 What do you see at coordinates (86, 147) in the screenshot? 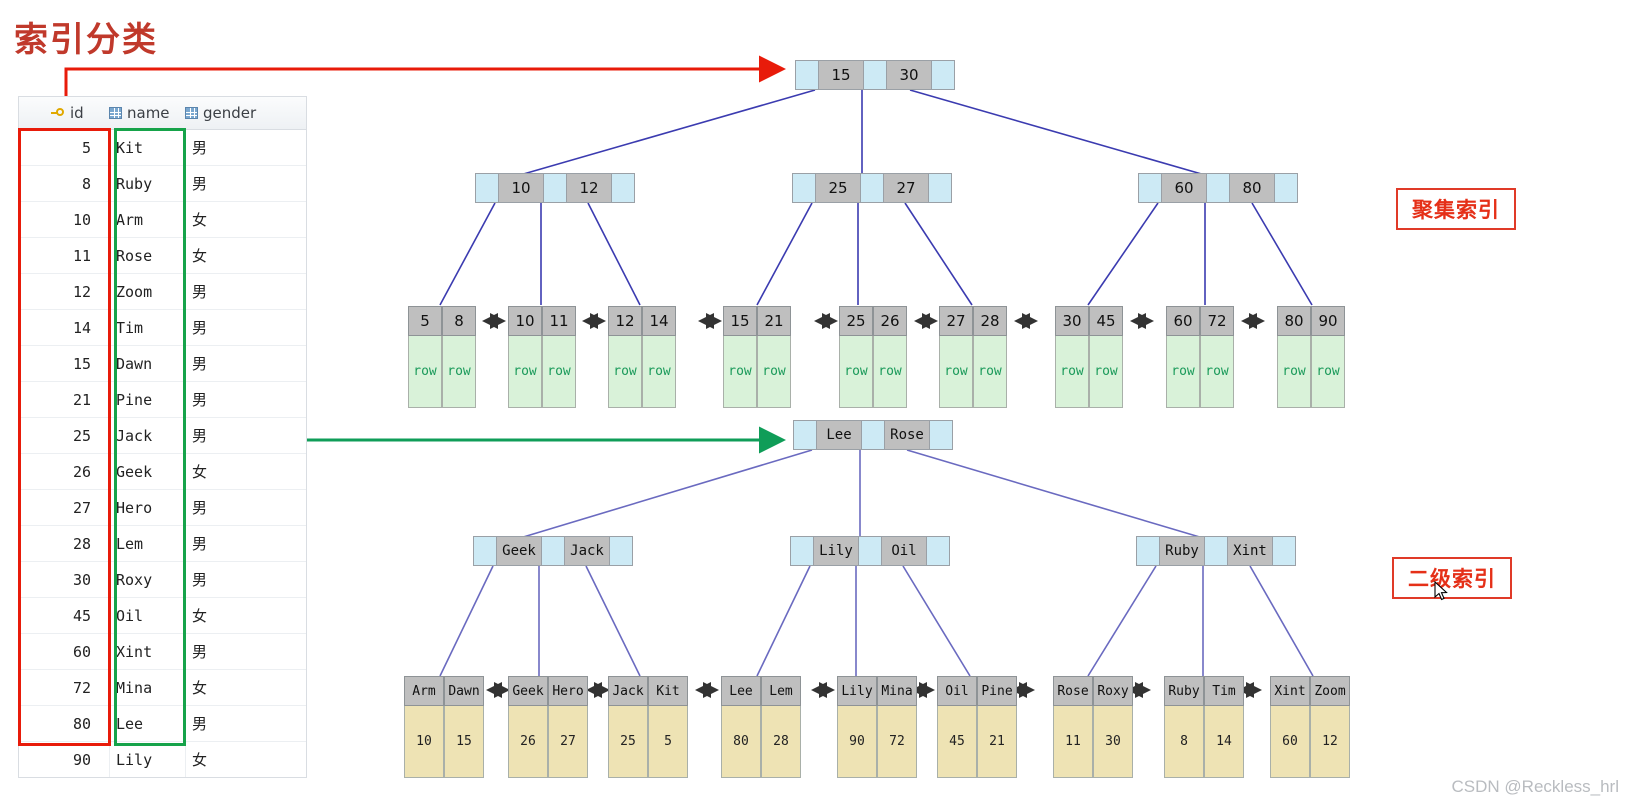
I see `cell-id: 5` at bounding box center [86, 147].